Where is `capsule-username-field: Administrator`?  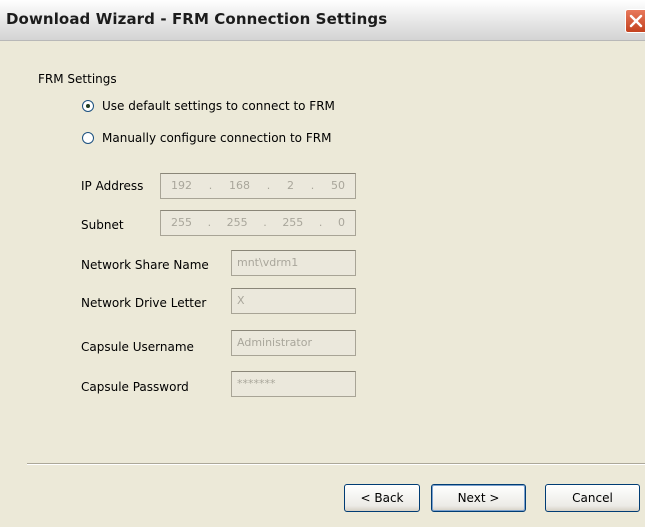 capsule-username-field: Administrator is located at coordinates (293, 343).